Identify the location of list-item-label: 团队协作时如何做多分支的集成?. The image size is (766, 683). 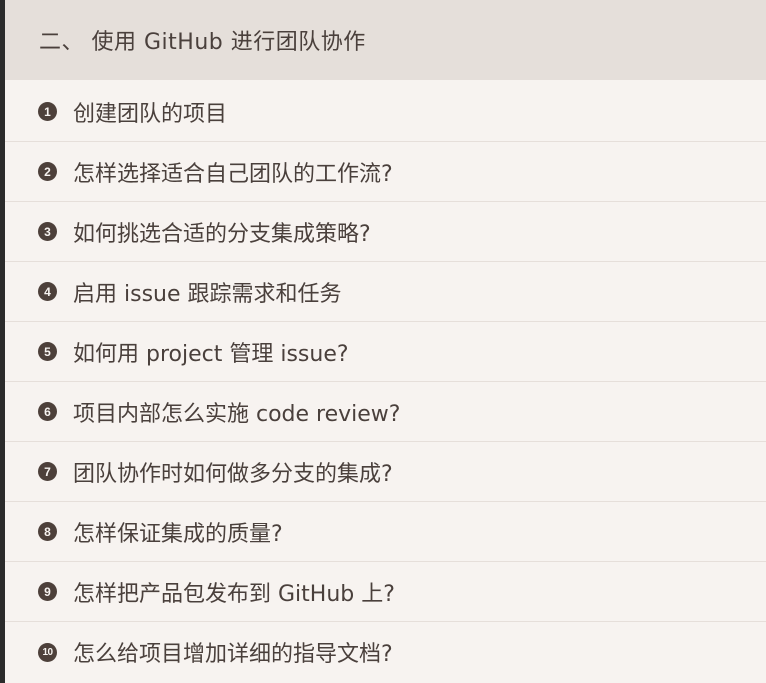
(233, 474).